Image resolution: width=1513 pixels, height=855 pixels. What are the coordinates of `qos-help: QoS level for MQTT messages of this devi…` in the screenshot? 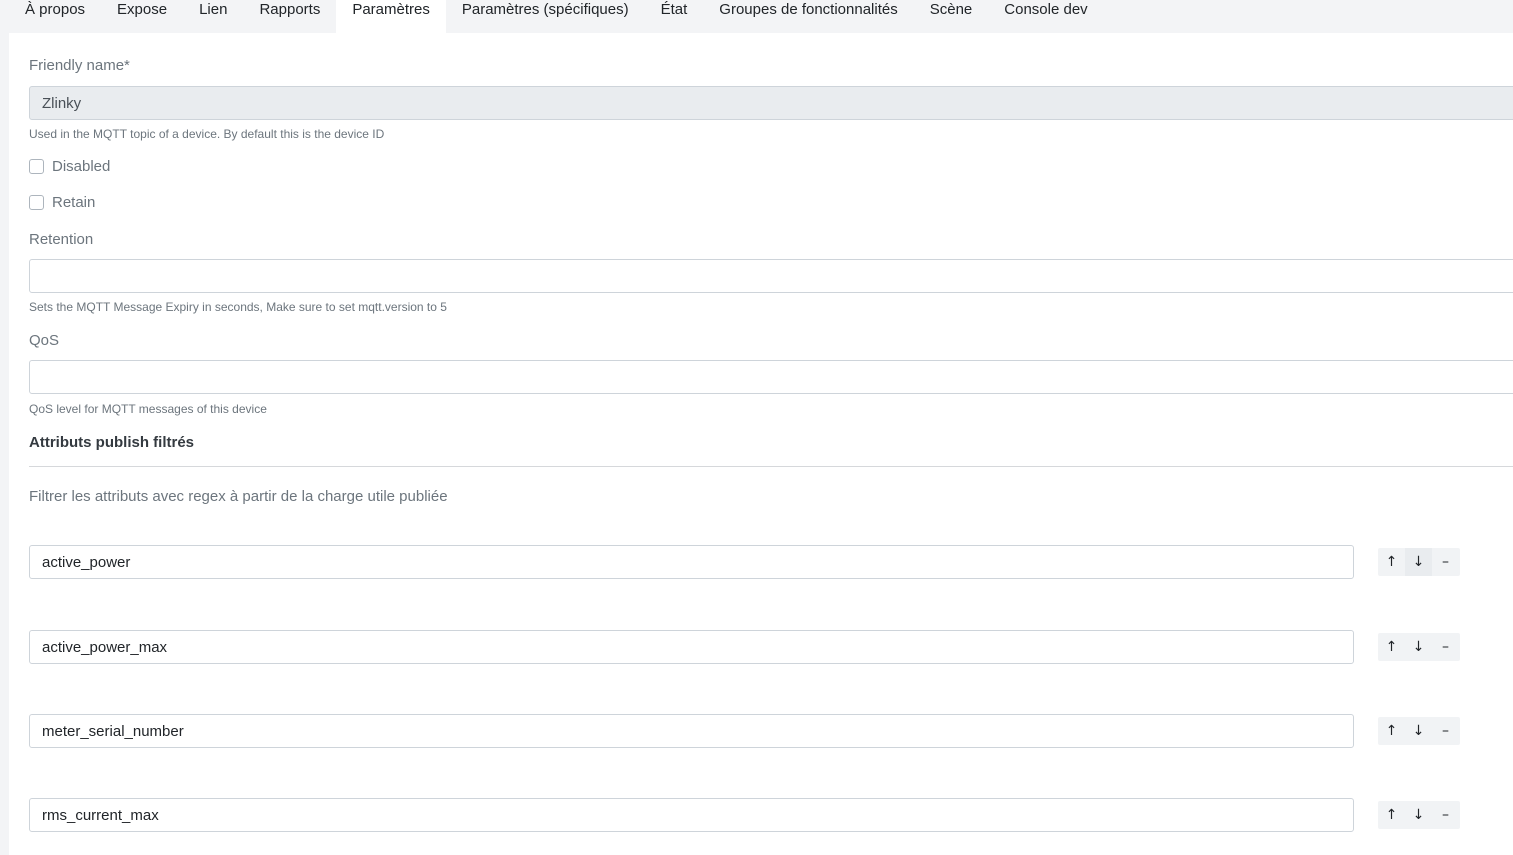 It's located at (148, 409).